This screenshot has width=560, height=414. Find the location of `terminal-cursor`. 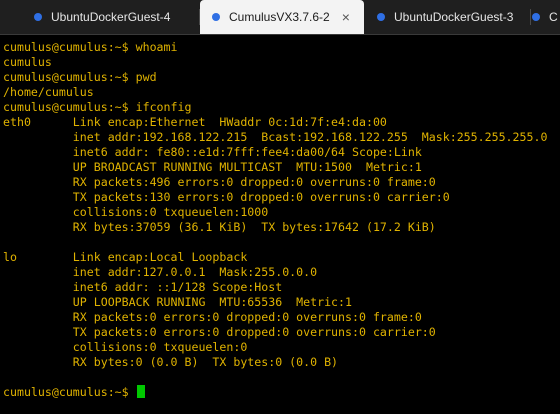

terminal-cursor is located at coordinates (140, 391).